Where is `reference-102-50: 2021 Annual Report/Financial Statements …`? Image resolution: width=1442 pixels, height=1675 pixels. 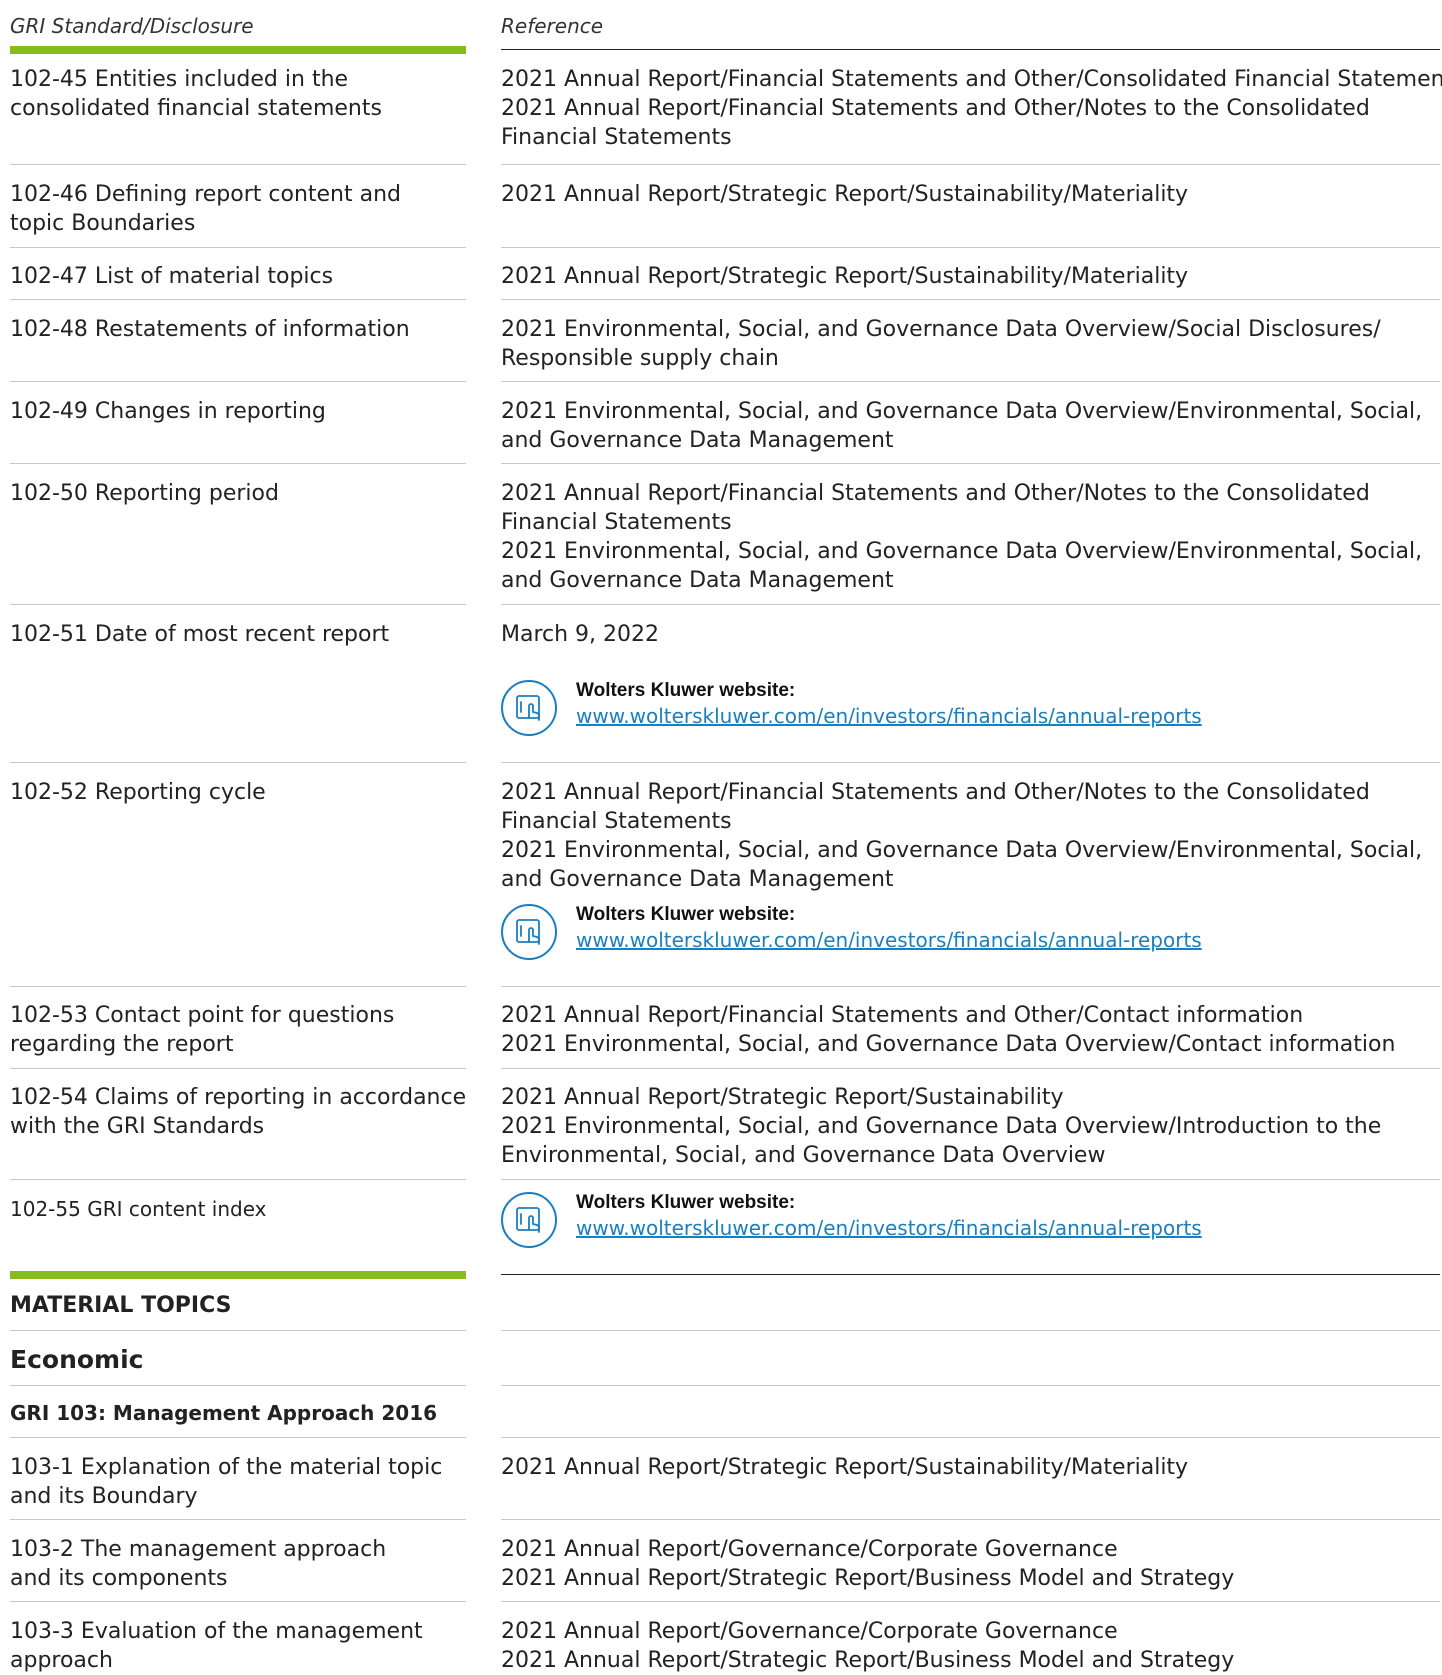
reference-102-50: 2021 Annual Report/Financial Statements … is located at coordinates (970, 537).